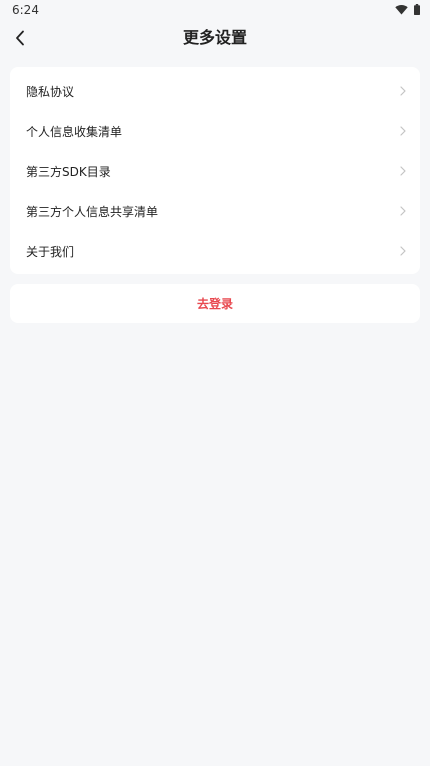  Describe the element at coordinates (215, 211) in the screenshot. I see `menu-item-third-party-sharing-list: 第三方个人信息共享清单` at that location.